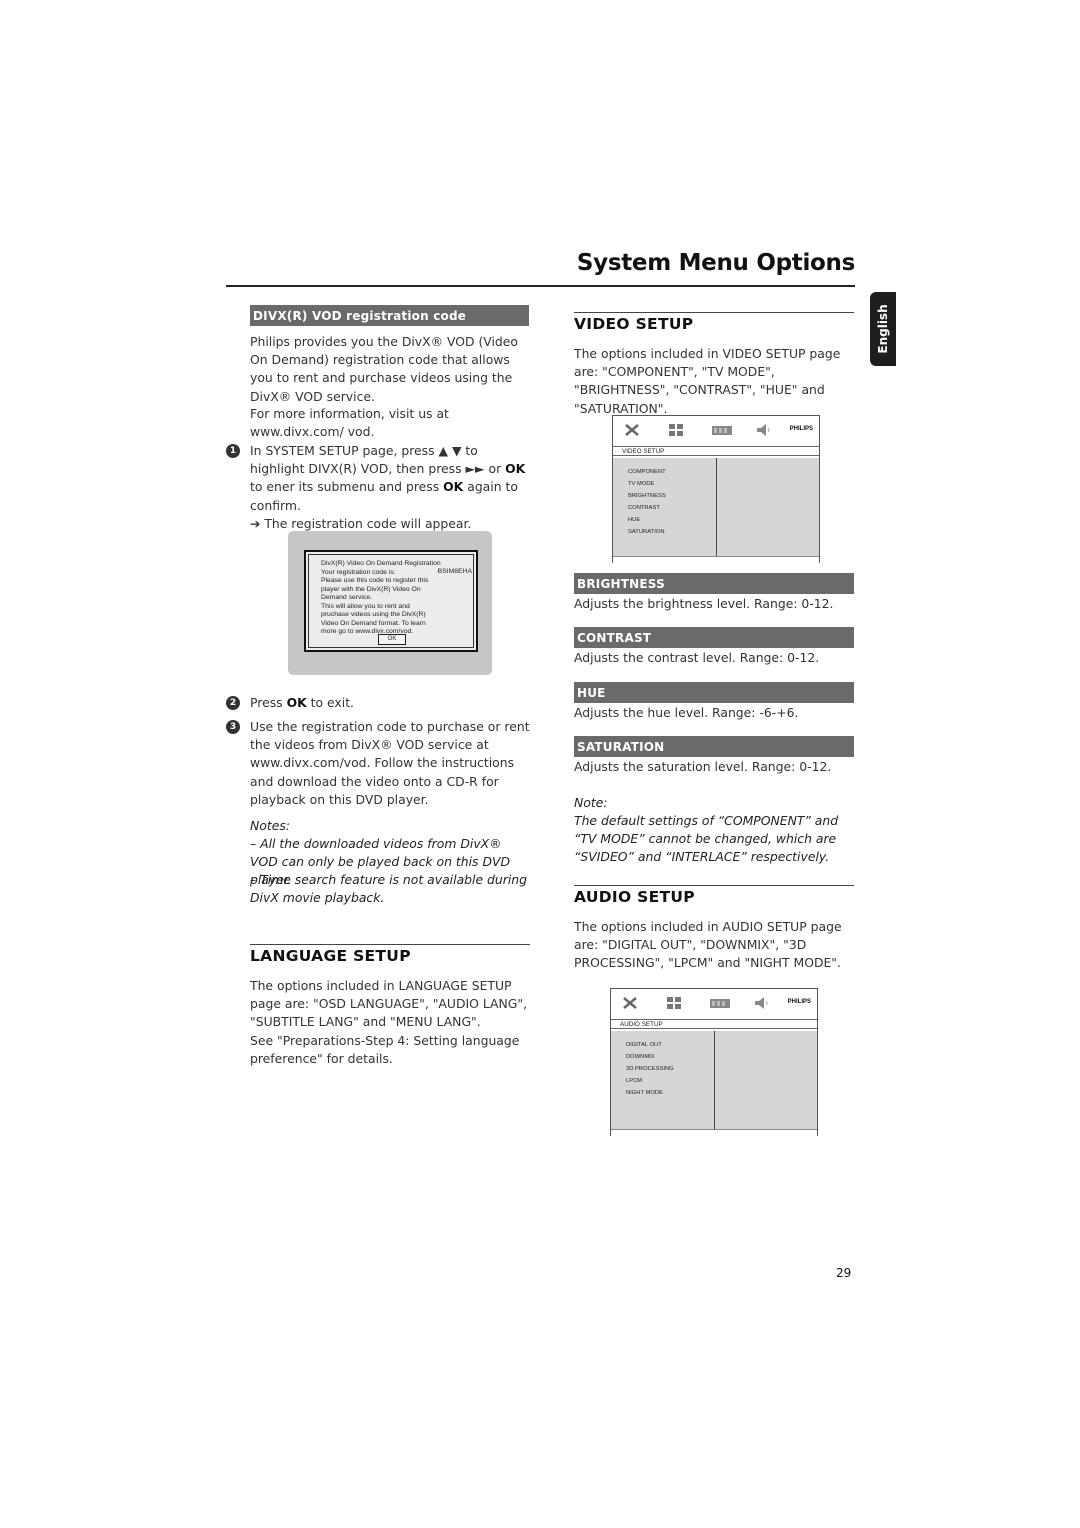 The height and width of the screenshot is (1528, 1080). Describe the element at coordinates (650, 1057) in the screenshot. I see `osd-menu-item: DOWNMIX` at that location.